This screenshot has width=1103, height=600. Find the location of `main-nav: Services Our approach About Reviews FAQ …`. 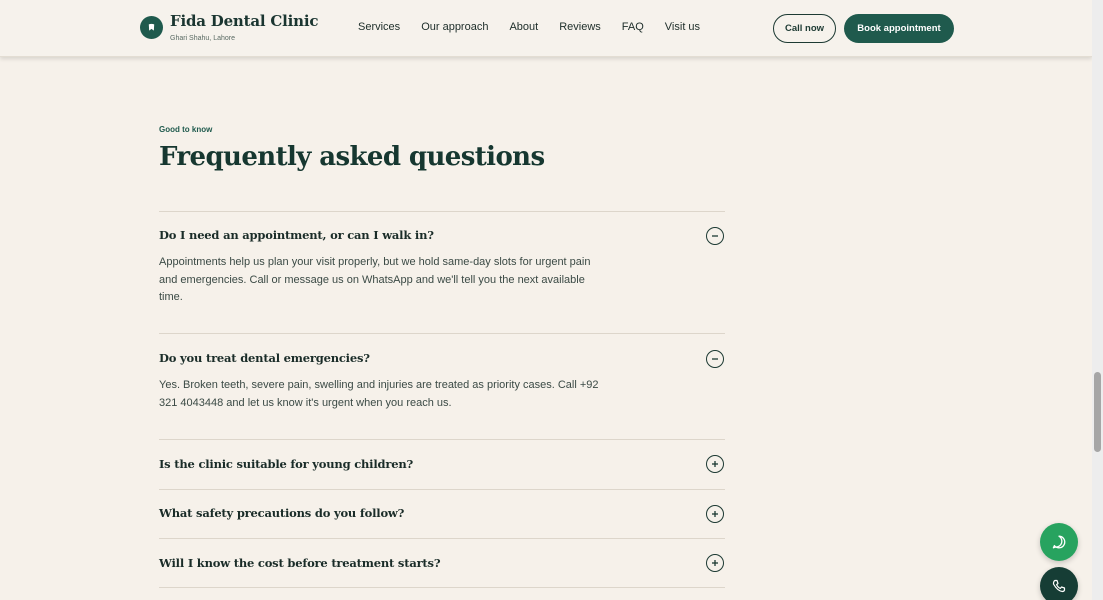

main-nav: Services Our approach About Reviews FAQ … is located at coordinates (539, 27).